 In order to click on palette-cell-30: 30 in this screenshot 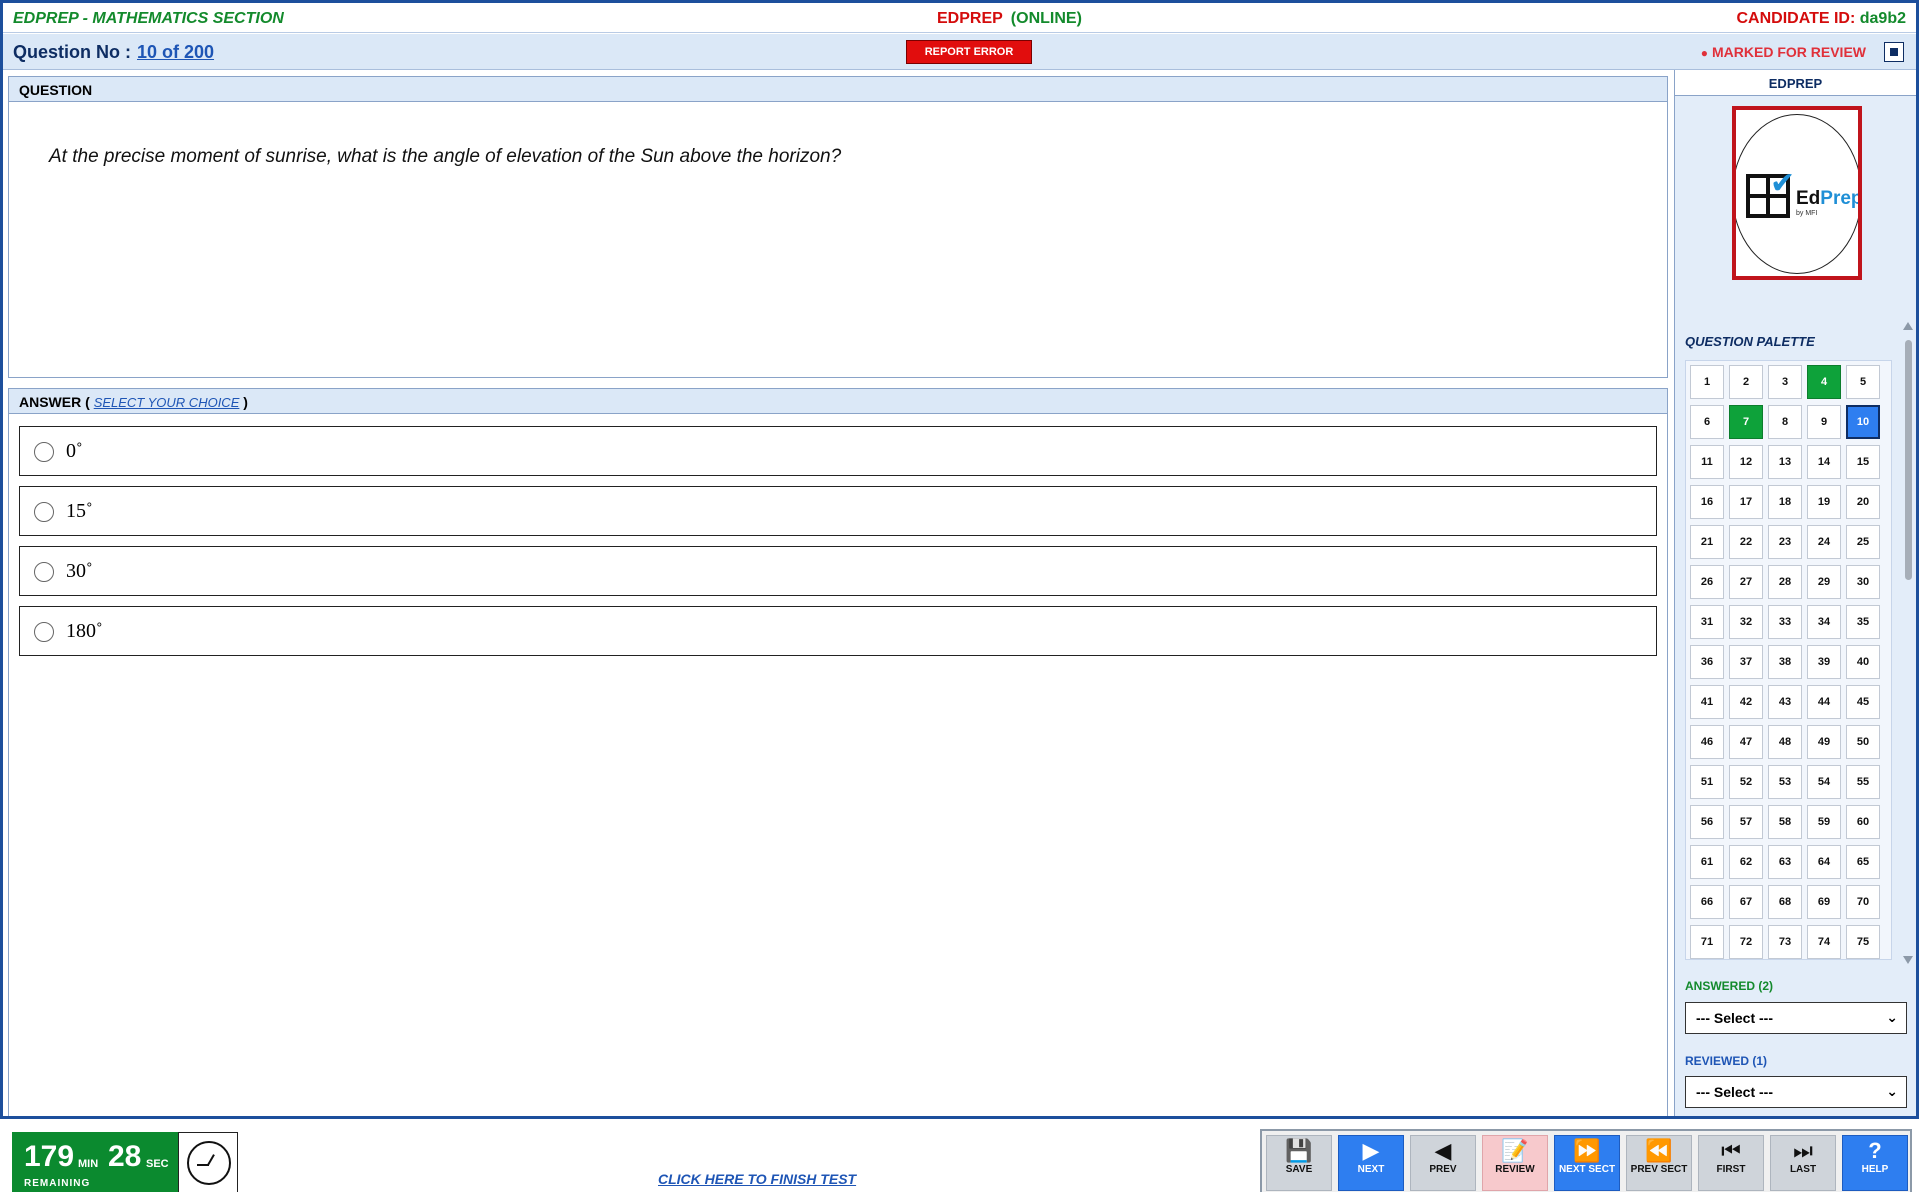, I will do `click(1863, 582)`.